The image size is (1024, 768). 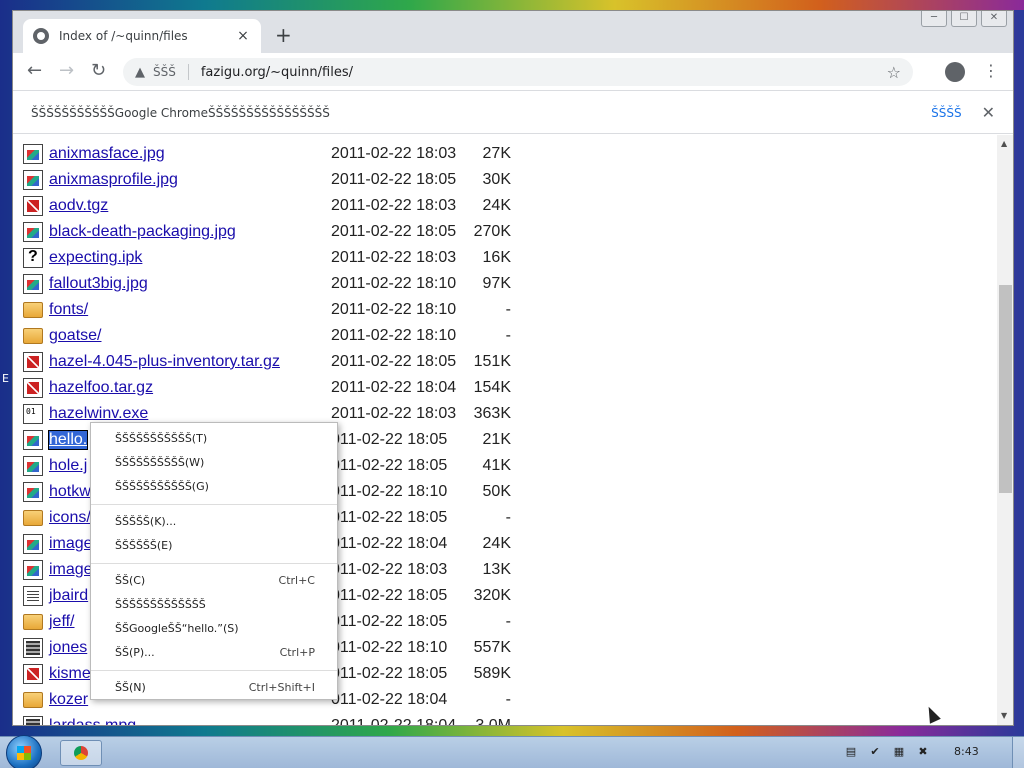 What do you see at coordinates (214, 653) in the screenshot?
I see `menu-print: ŠŠ(P)... Ctrl+P` at bounding box center [214, 653].